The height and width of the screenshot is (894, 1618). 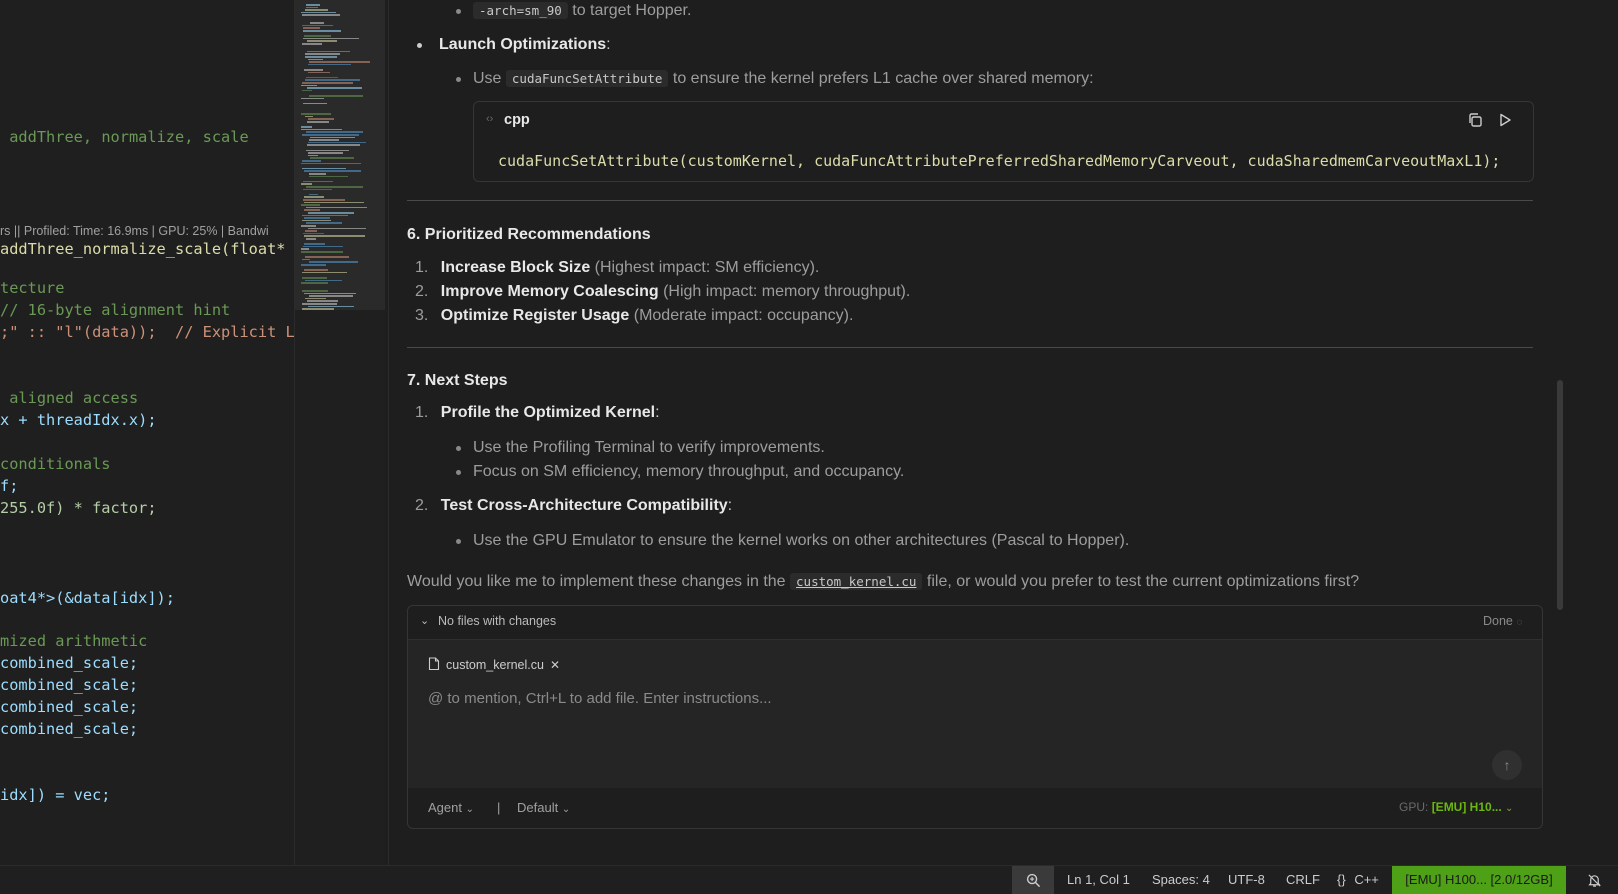 I want to click on gpu-status-badge: [EMU] H100... [2.0/12GB], so click(x=1479, y=880).